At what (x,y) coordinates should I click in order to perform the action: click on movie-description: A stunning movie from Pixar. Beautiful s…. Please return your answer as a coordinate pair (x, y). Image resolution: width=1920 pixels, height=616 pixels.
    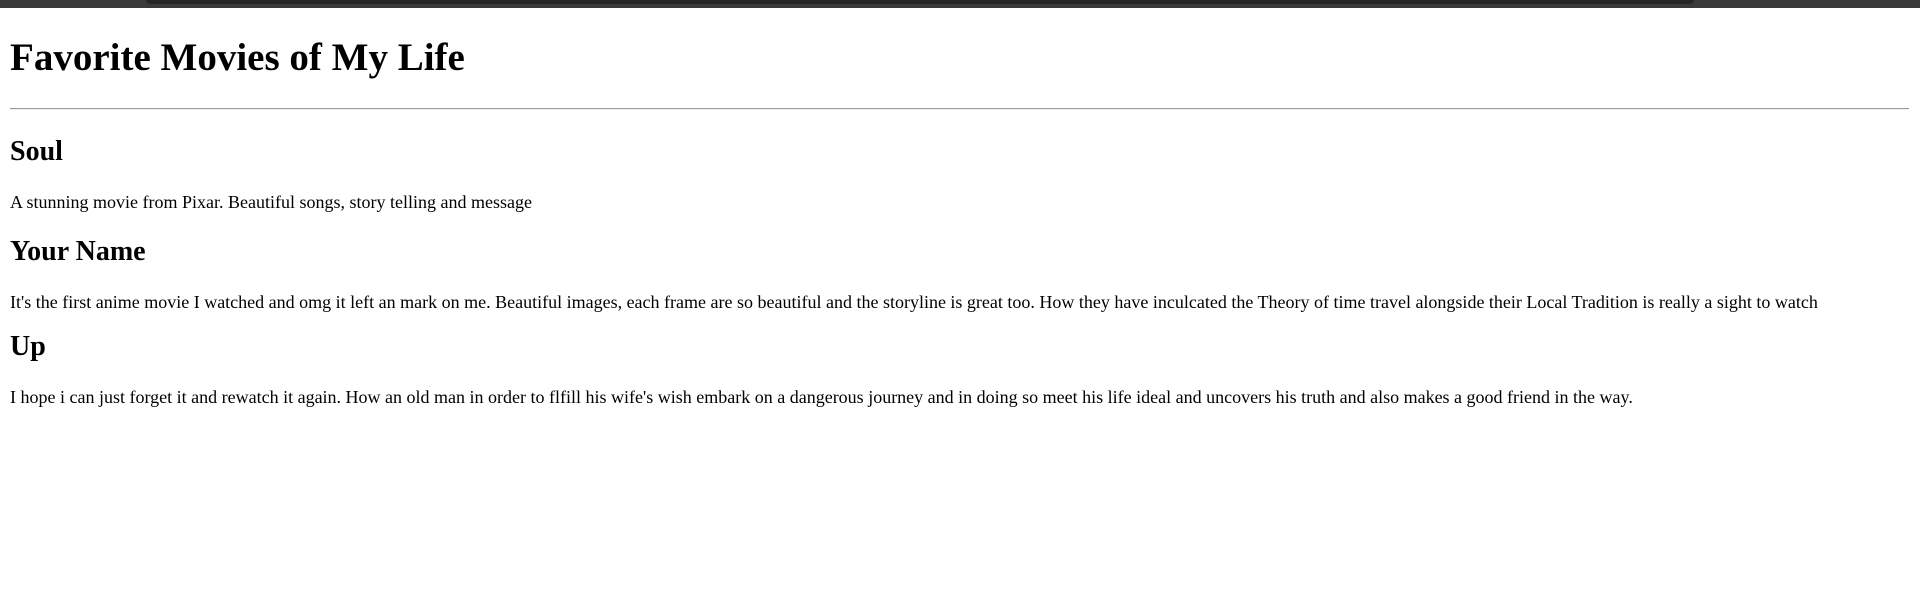
    Looking at the image, I should click on (271, 202).